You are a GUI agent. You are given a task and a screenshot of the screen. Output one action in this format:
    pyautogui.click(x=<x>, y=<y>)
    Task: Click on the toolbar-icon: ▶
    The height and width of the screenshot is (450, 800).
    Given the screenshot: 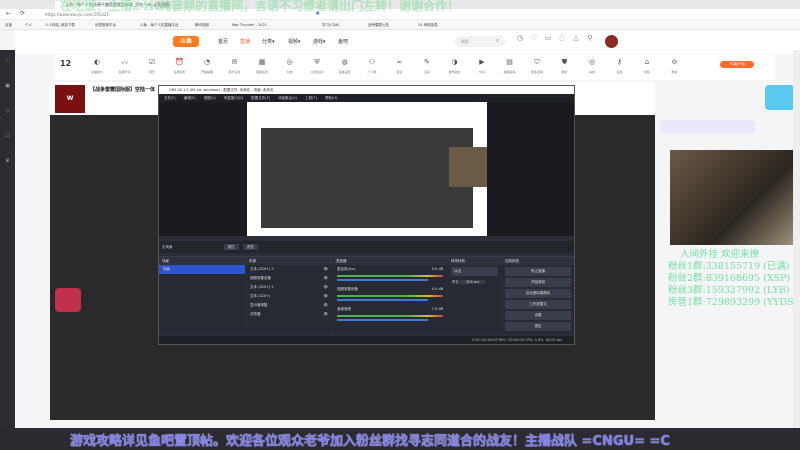 What is the action you would take?
    pyautogui.click(x=482, y=62)
    